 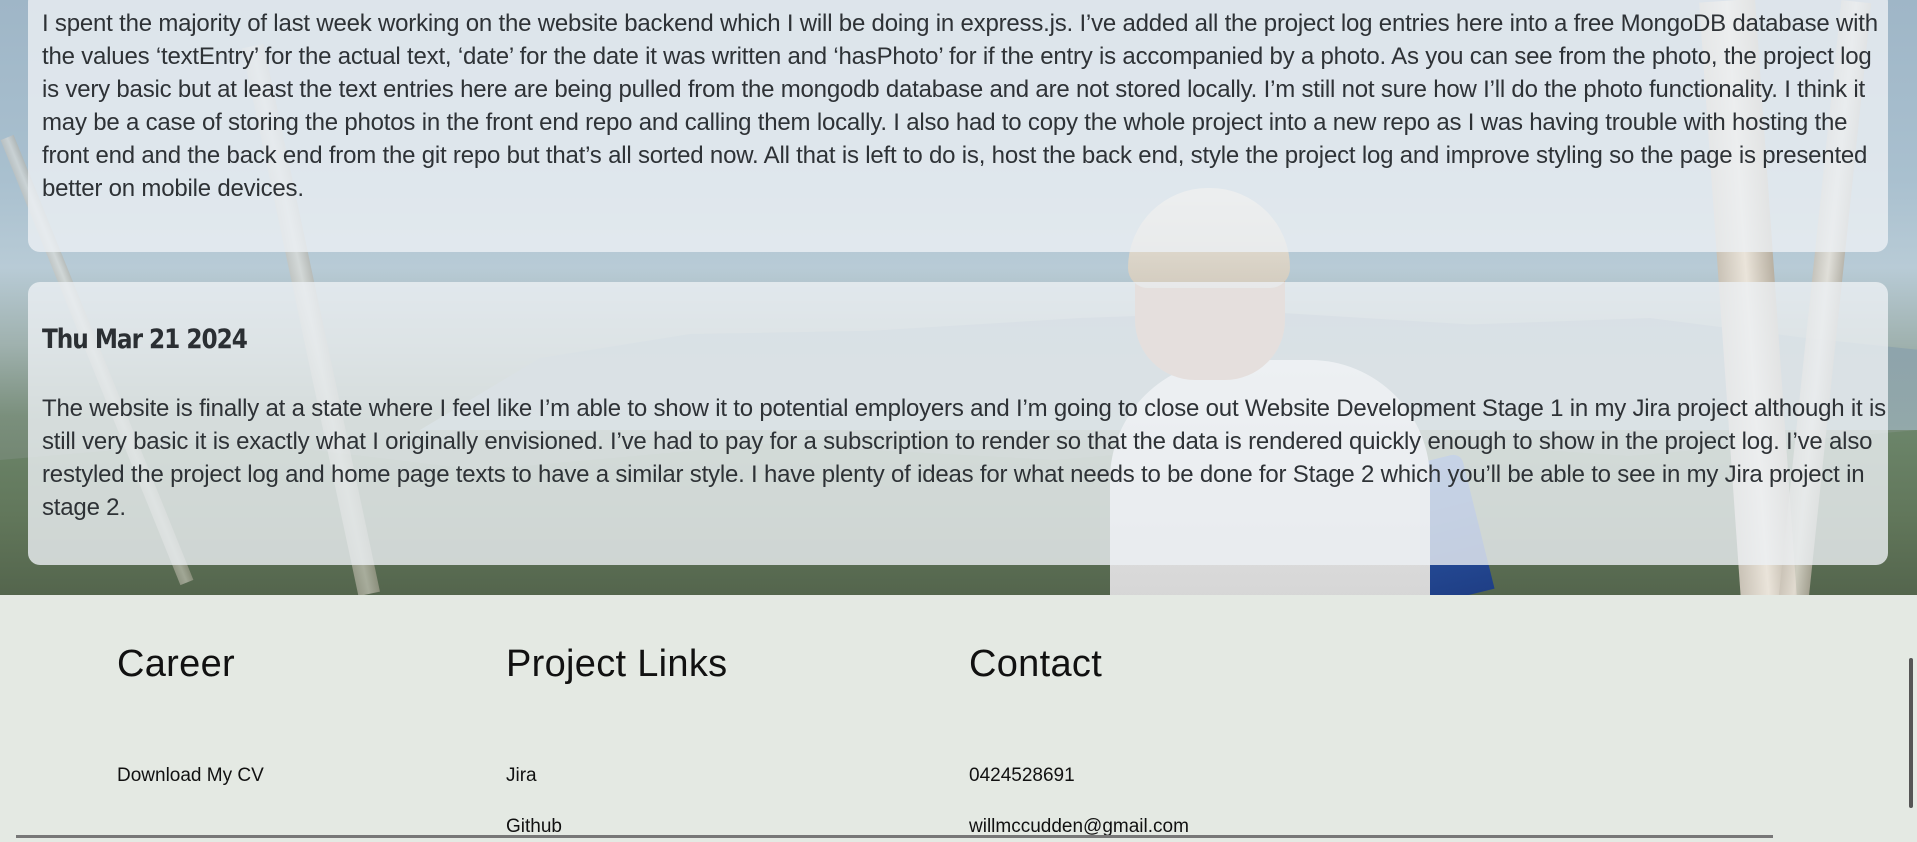 What do you see at coordinates (521, 776) in the screenshot?
I see `jira-link: Jira` at bounding box center [521, 776].